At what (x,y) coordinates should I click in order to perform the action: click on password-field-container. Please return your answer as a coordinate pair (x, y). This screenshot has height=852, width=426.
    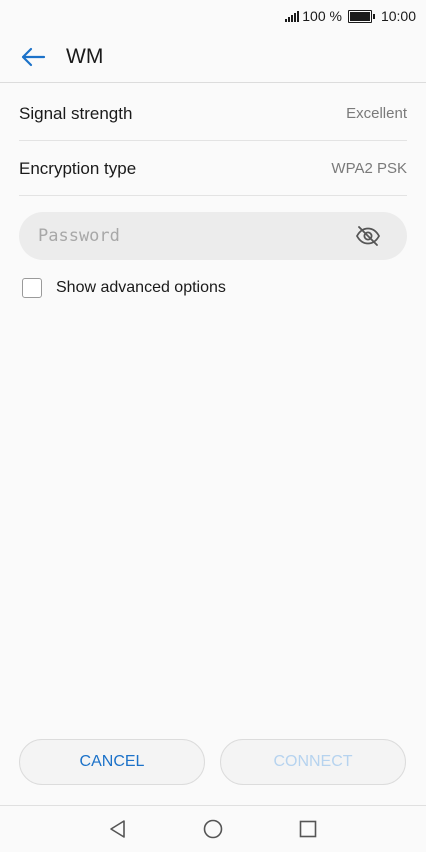
    Looking at the image, I should click on (213, 236).